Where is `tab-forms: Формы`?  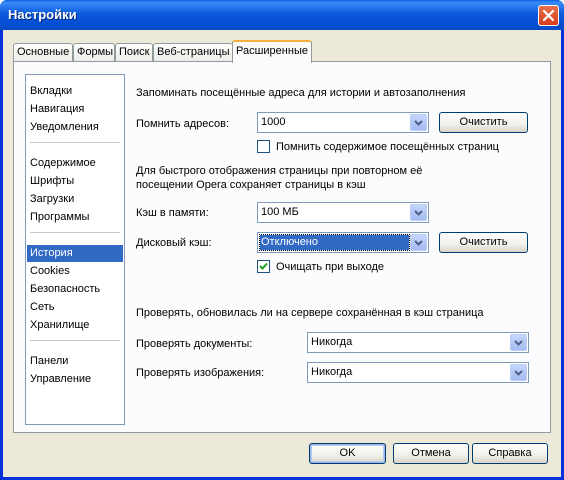
tab-forms: Формы is located at coordinates (94, 52).